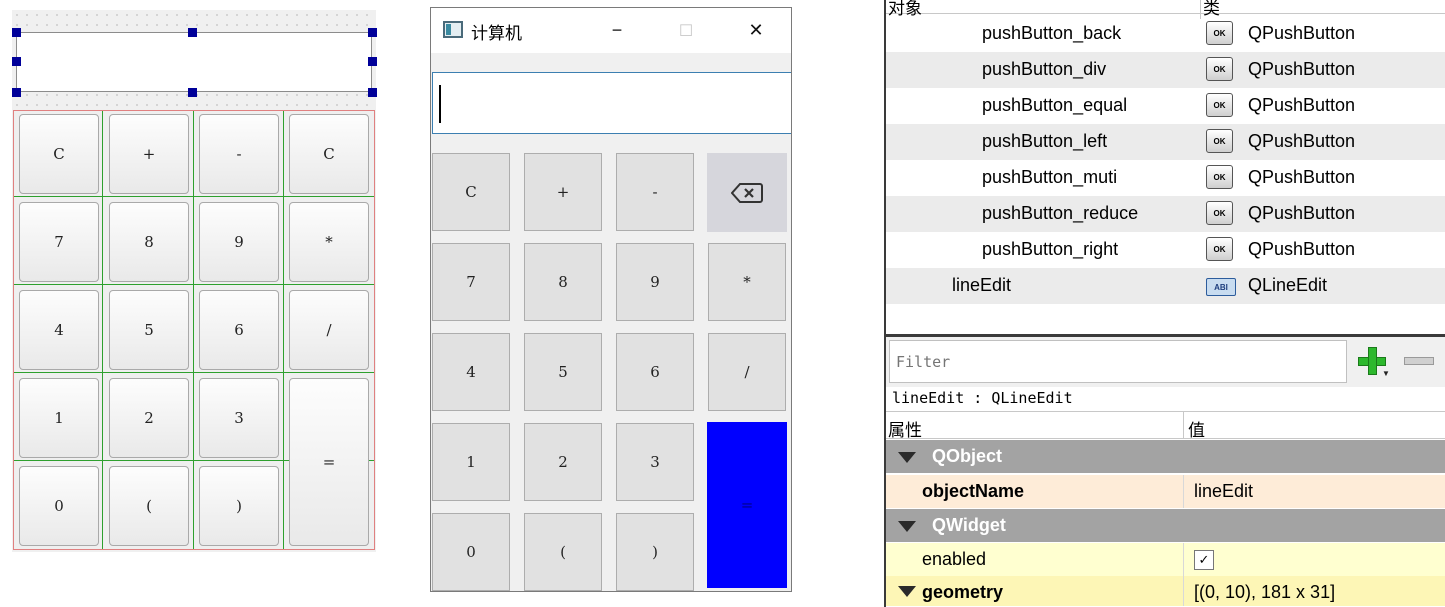 The image size is (1445, 607). Describe the element at coordinates (239, 506) in the screenshot. I see `designer-button-right-paren: )` at that location.